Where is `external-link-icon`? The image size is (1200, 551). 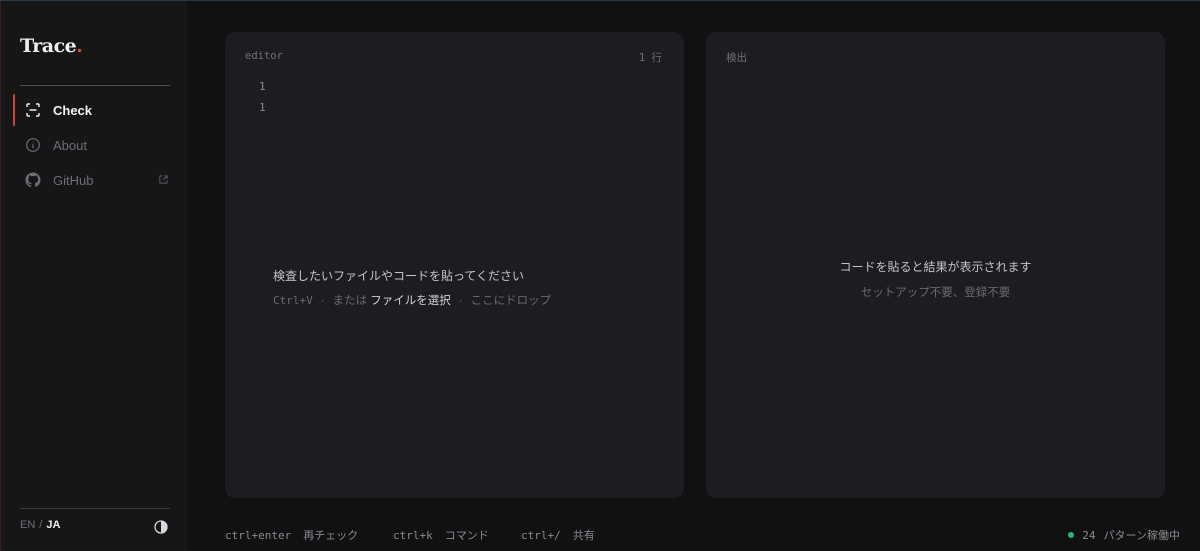
external-link-icon is located at coordinates (163, 180).